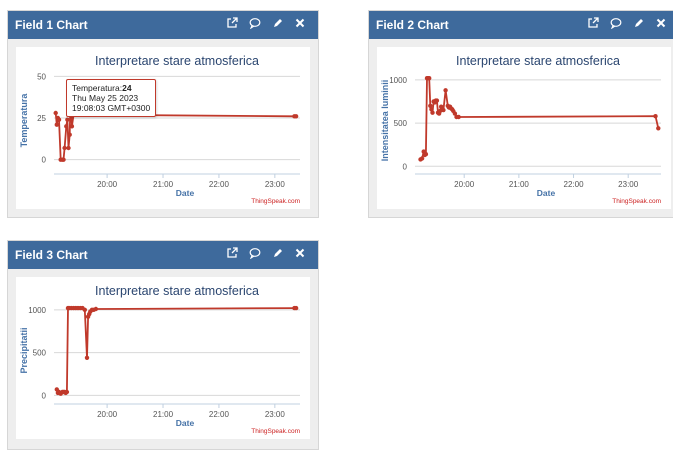 The height and width of the screenshot is (450, 673). What do you see at coordinates (105, 98) in the screenshot?
I see `tooltip-date: Thu May 25 2023` at bounding box center [105, 98].